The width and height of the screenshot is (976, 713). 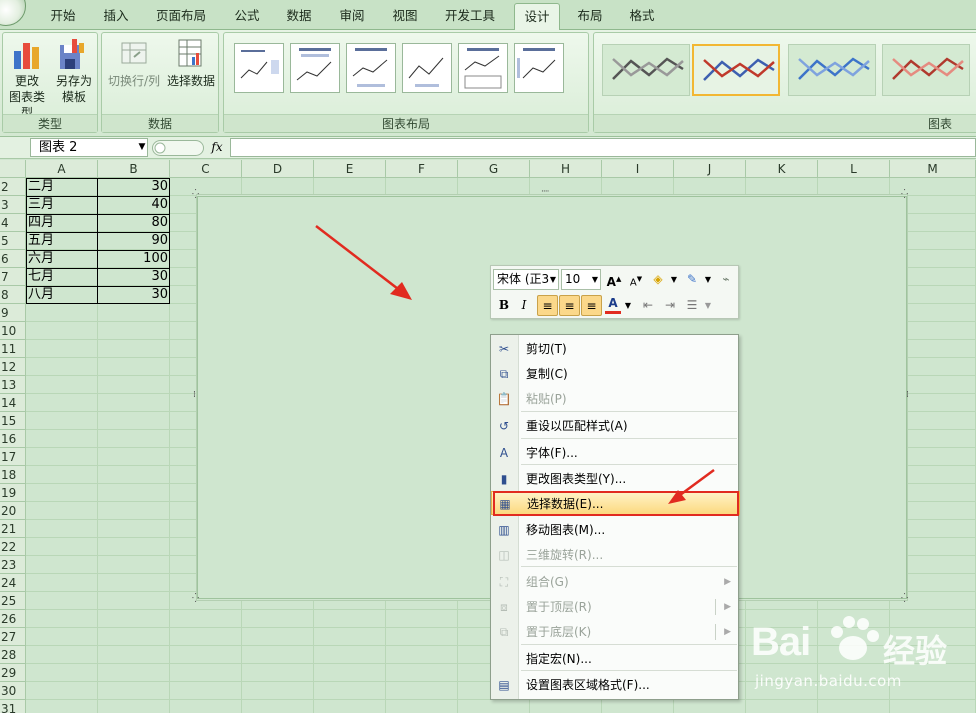 I want to click on column-header-i: I, so click(x=638, y=169).